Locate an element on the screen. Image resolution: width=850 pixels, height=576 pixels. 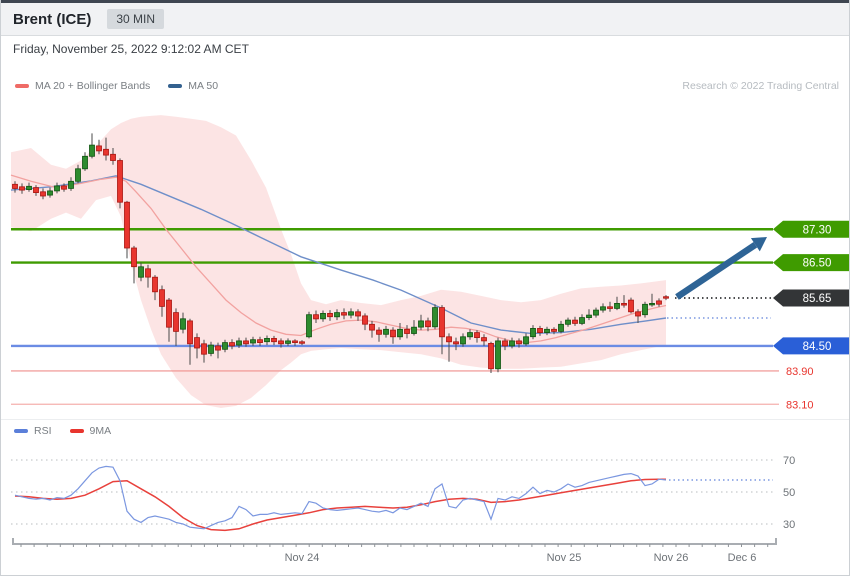
time-axis-label: Nov 26 is located at coordinates (671, 558).